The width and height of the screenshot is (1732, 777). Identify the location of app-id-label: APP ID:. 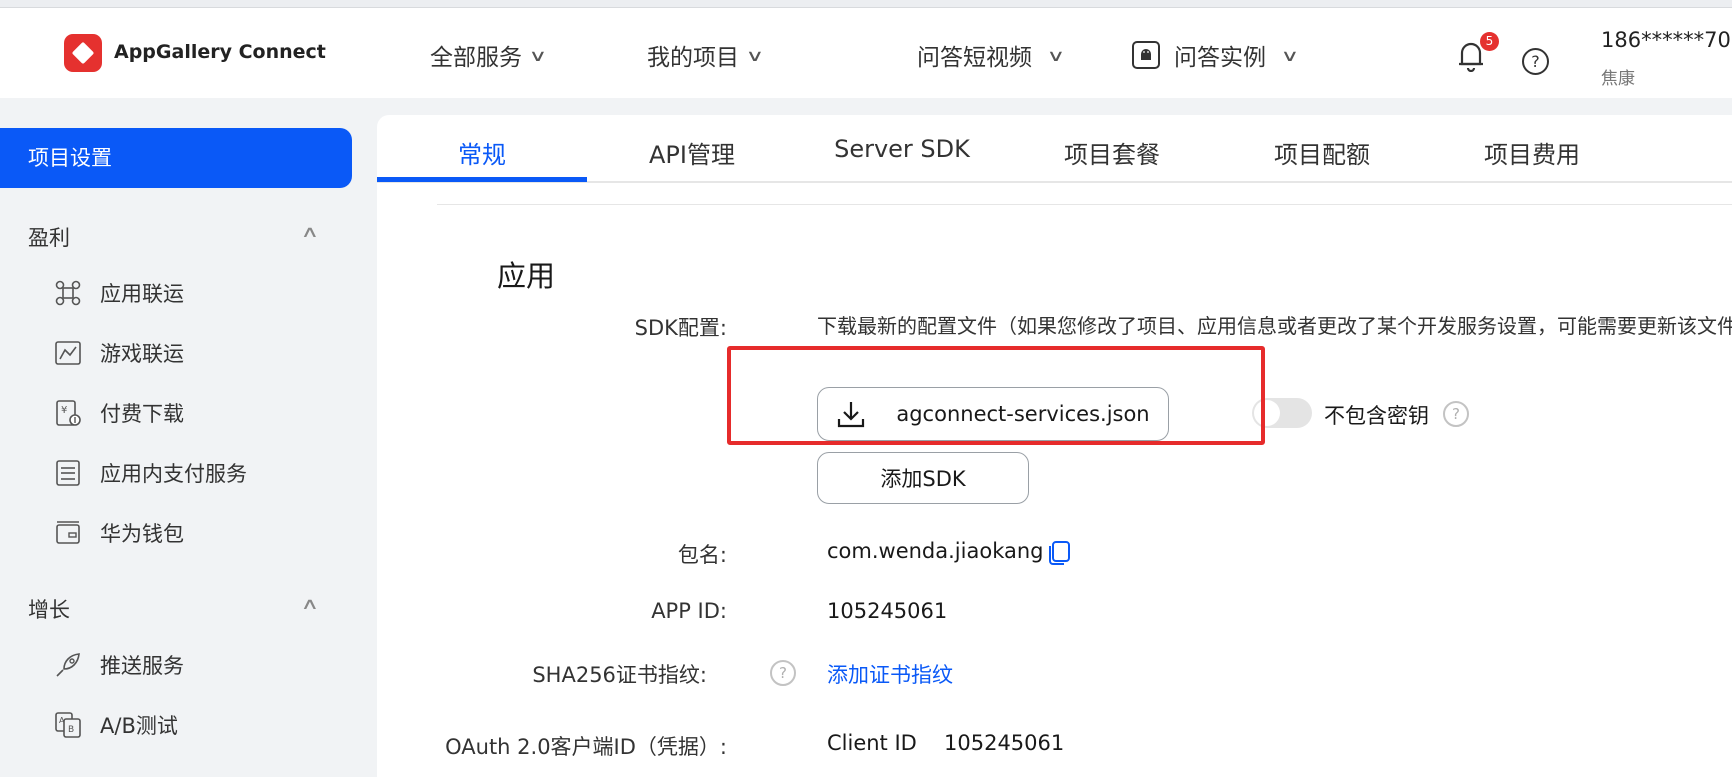
(689, 611).